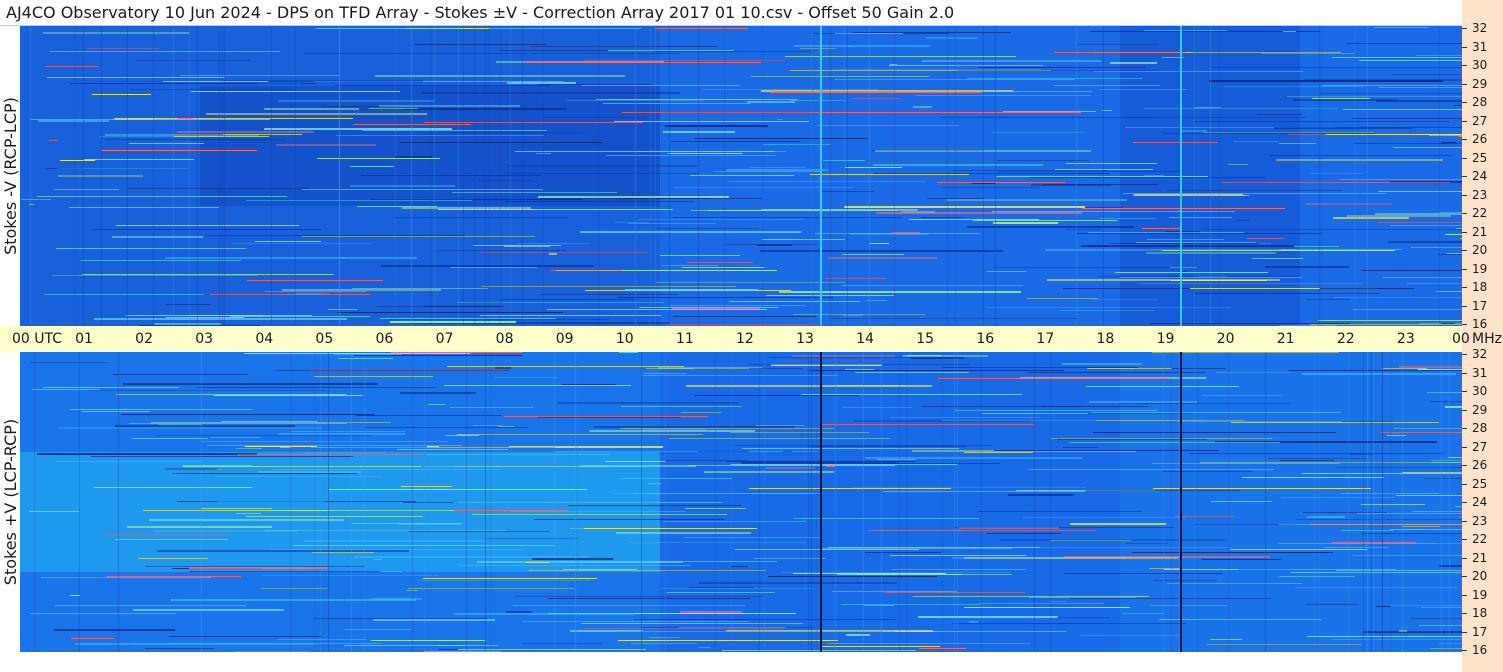 This screenshot has width=1503, height=672. What do you see at coordinates (264, 339) in the screenshot?
I see `utc-hour-label: 04` at bounding box center [264, 339].